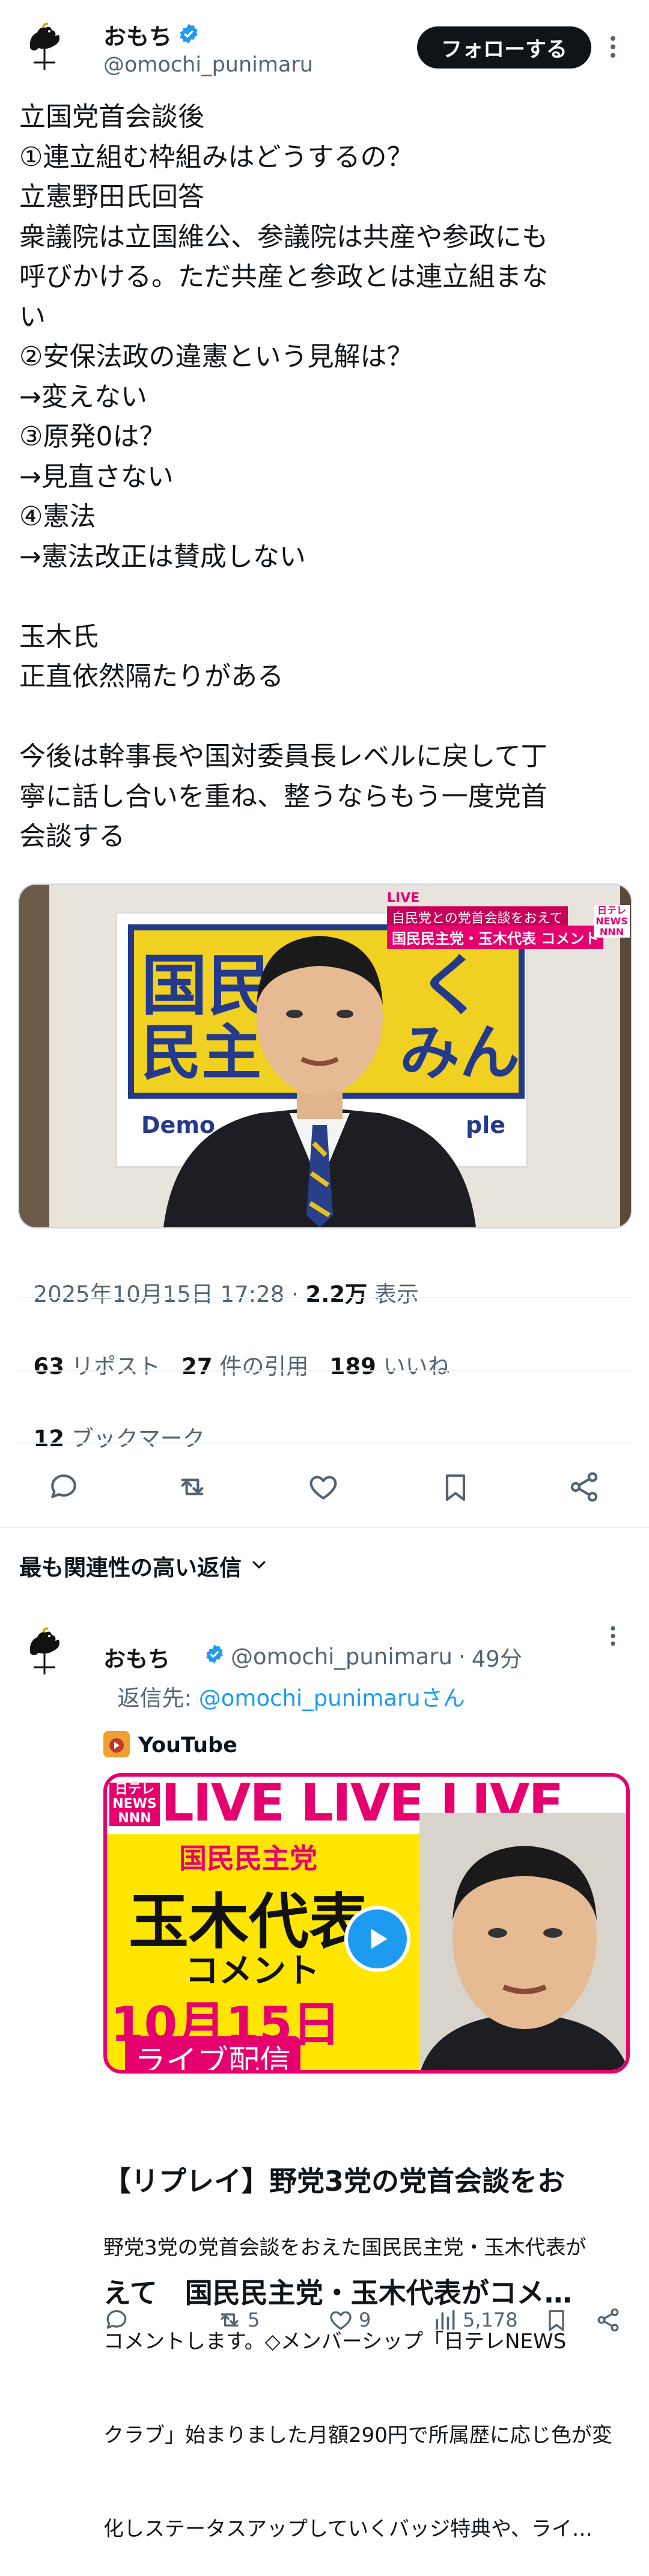  What do you see at coordinates (496, 937) in the screenshot?
I see `media-caption-2: 国民民主党・玉木代表 コメント` at bounding box center [496, 937].